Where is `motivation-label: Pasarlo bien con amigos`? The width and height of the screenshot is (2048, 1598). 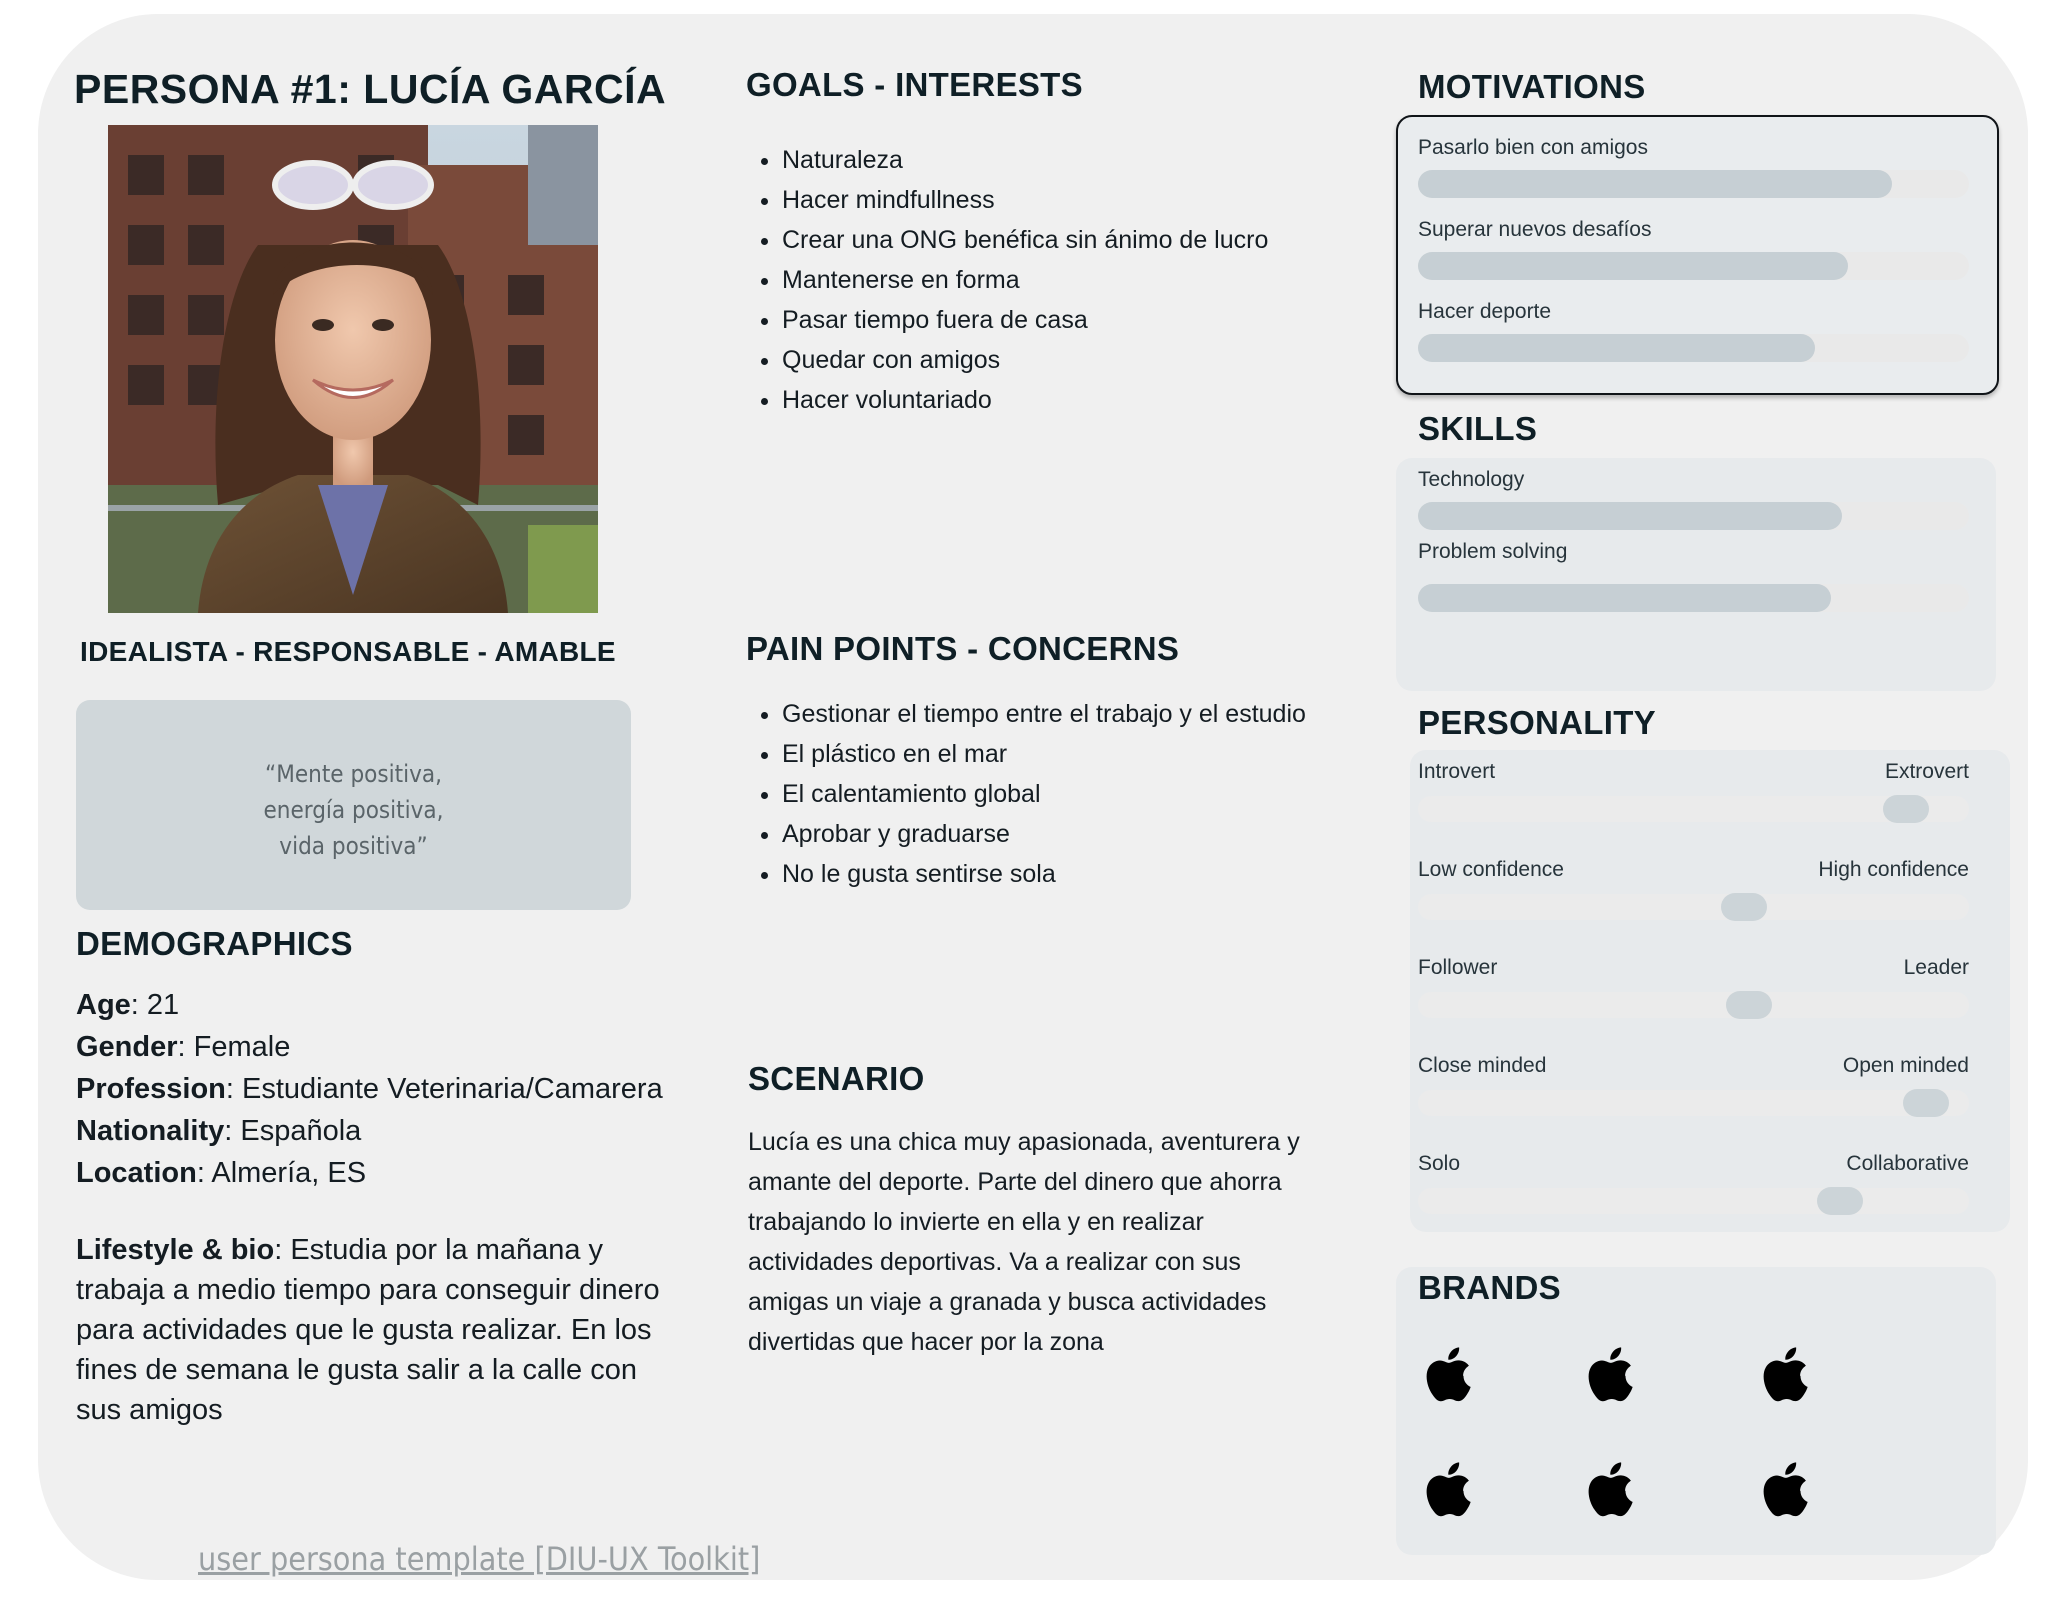 motivation-label: Pasarlo bien con amigos is located at coordinates (1533, 147).